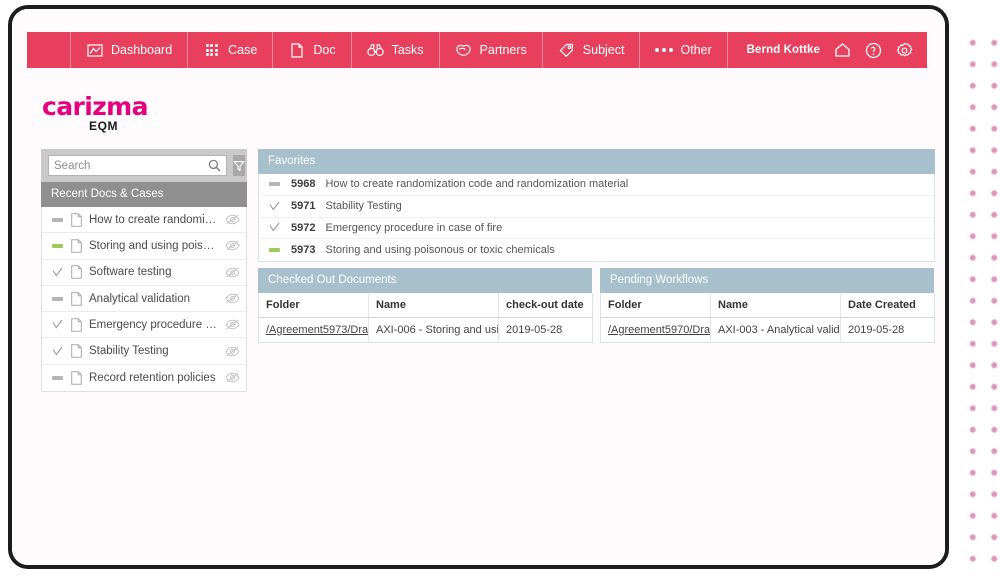  What do you see at coordinates (596, 207) in the screenshot?
I see `favorites-row: 5971 Stability Testing` at bounding box center [596, 207].